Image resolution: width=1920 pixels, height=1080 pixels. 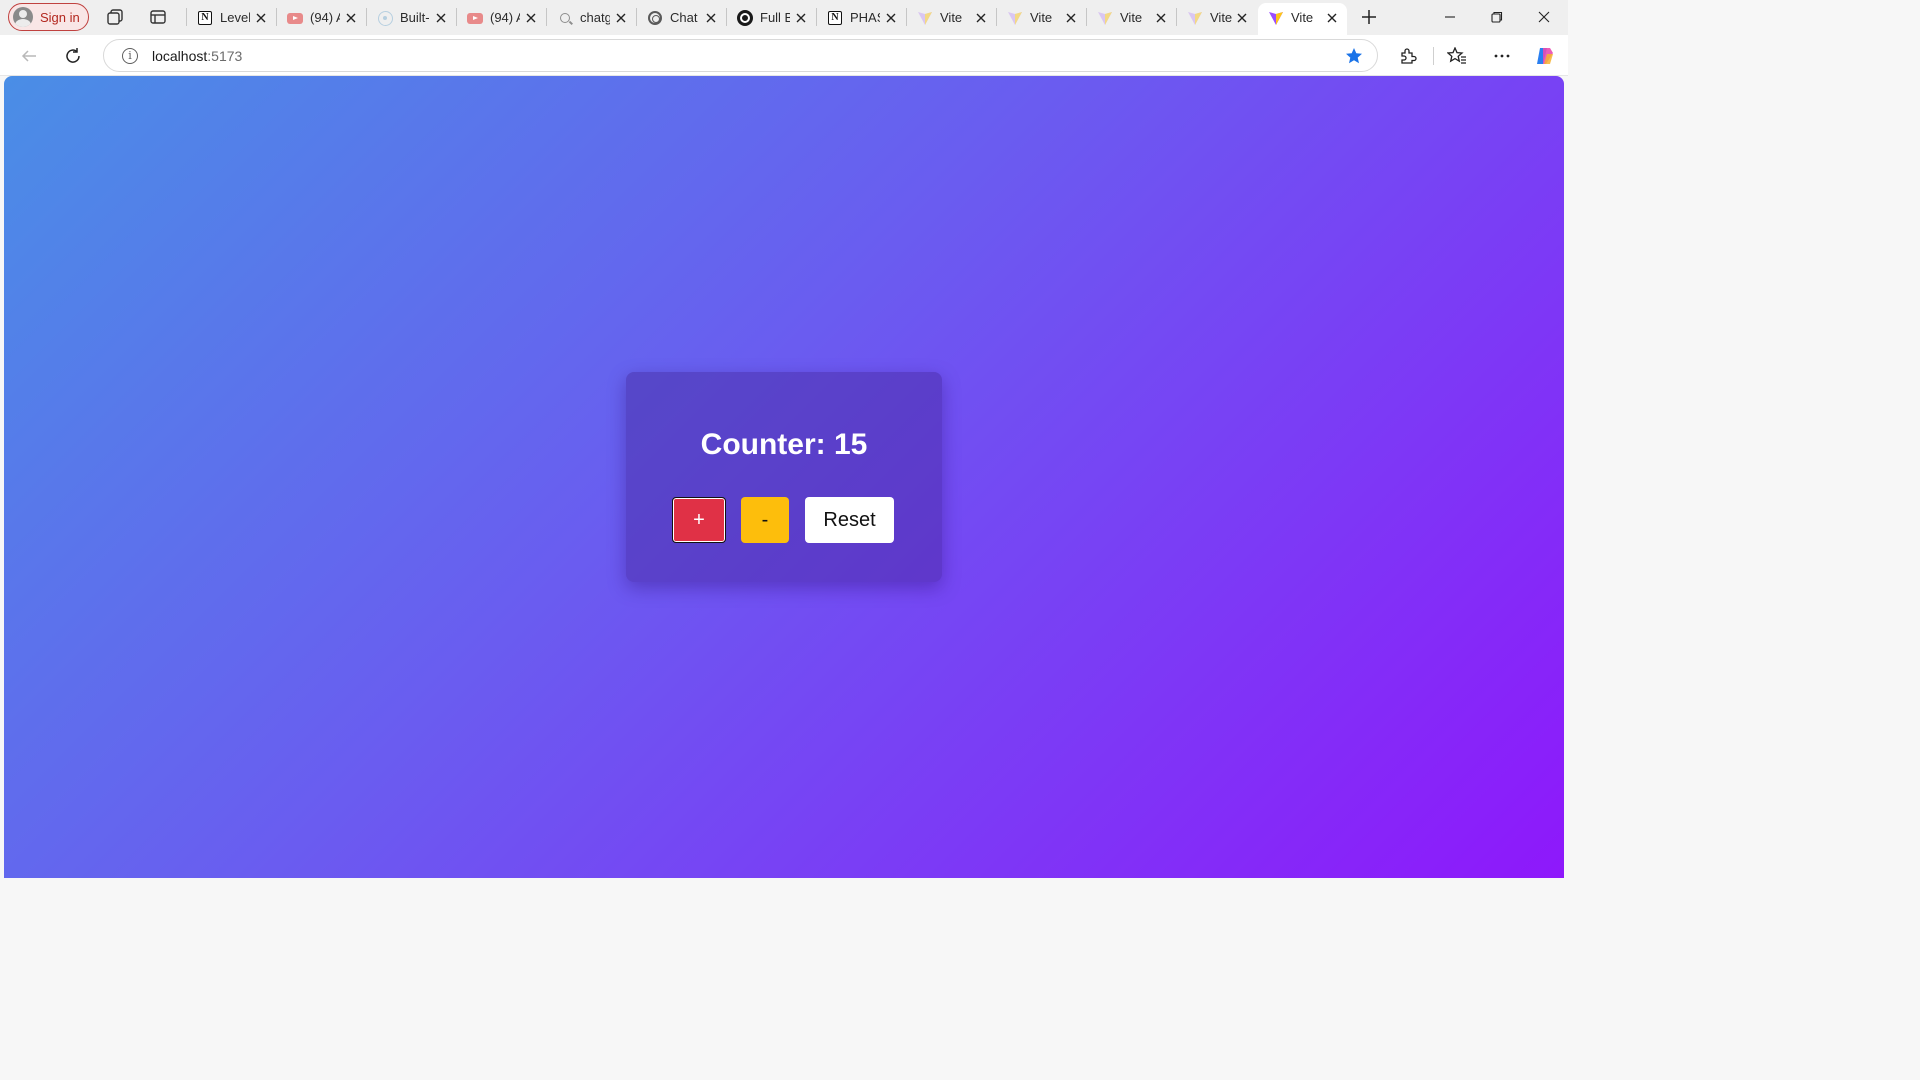 I want to click on tab-strip: Sign in N Level (94) A Built- (94) A, so click(x=784, y=17).